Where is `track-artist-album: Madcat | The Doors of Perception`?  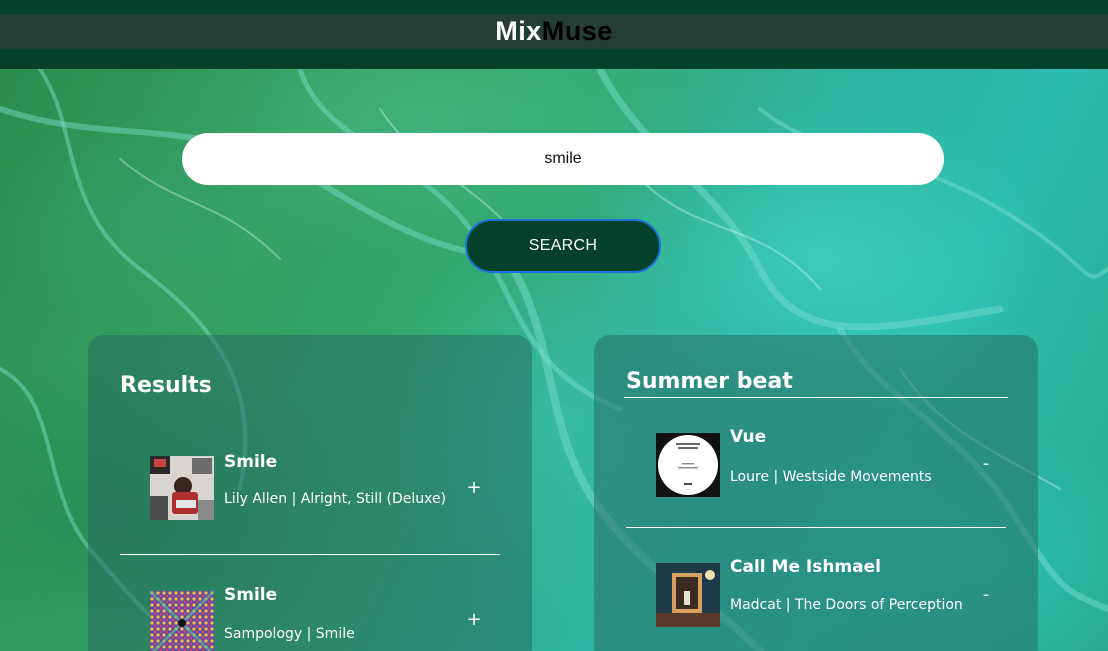
track-artist-album: Madcat | The Doors of Perception is located at coordinates (846, 605).